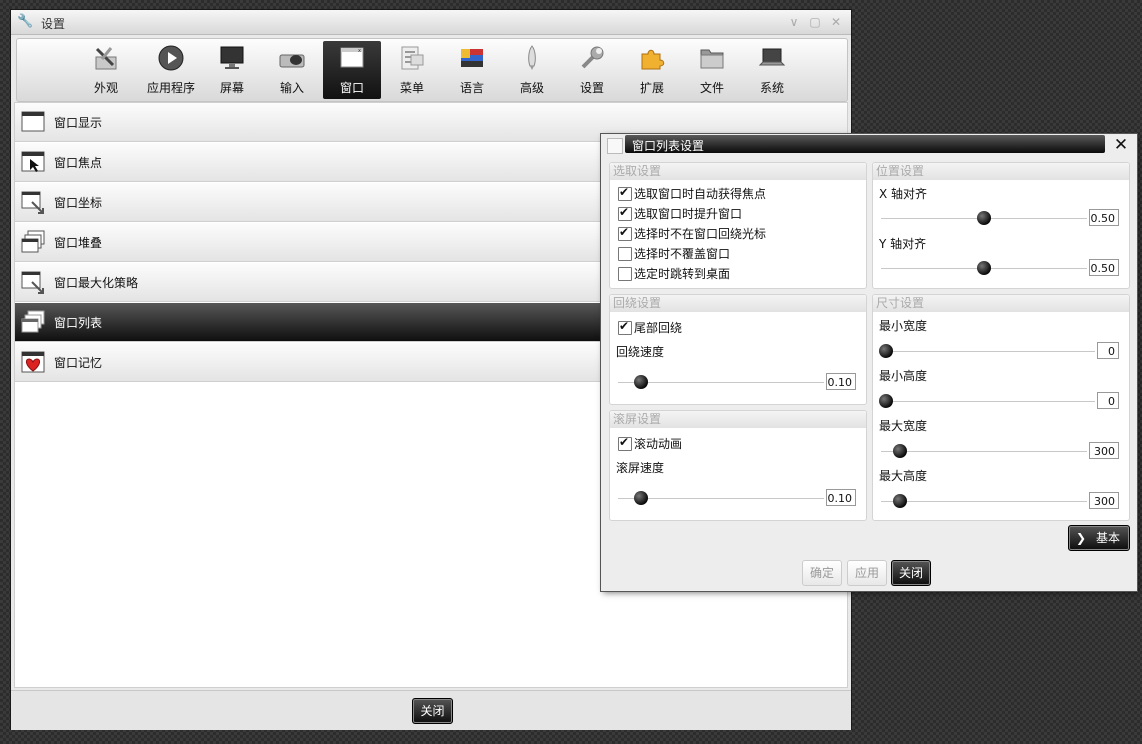 This screenshot has height=744, width=1142. I want to click on toolbar-label: 屏幕, so click(231, 88).